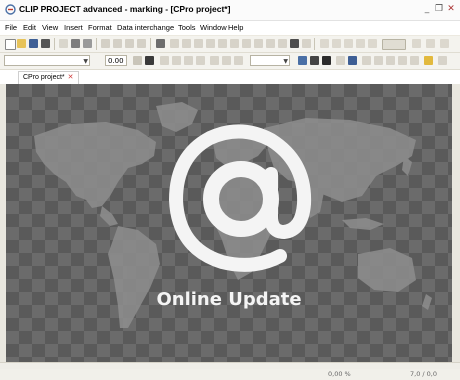 The width and height of the screenshot is (460, 380). What do you see at coordinates (10, 9) in the screenshot?
I see `app-logo-icon` at bounding box center [10, 9].